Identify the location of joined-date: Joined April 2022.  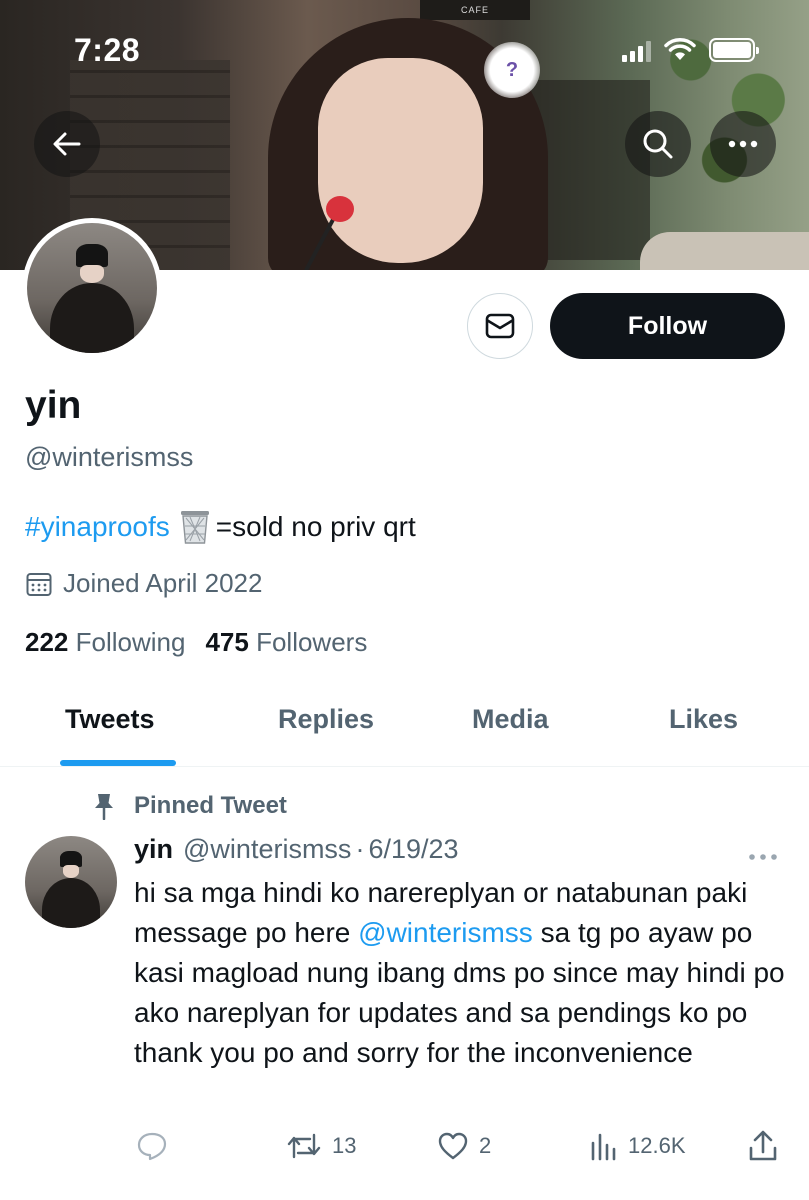
(143, 583).